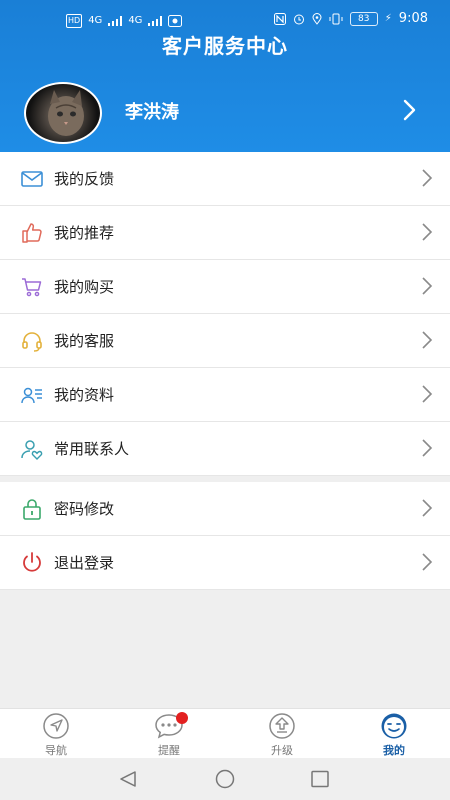  What do you see at coordinates (175, 21) in the screenshot?
I see `notification-icon` at bounding box center [175, 21].